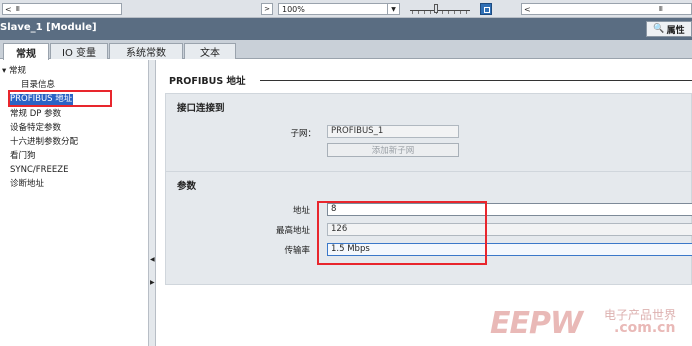 This screenshot has height=346, width=692. I want to click on zoom-select: 100% ▼, so click(339, 9).